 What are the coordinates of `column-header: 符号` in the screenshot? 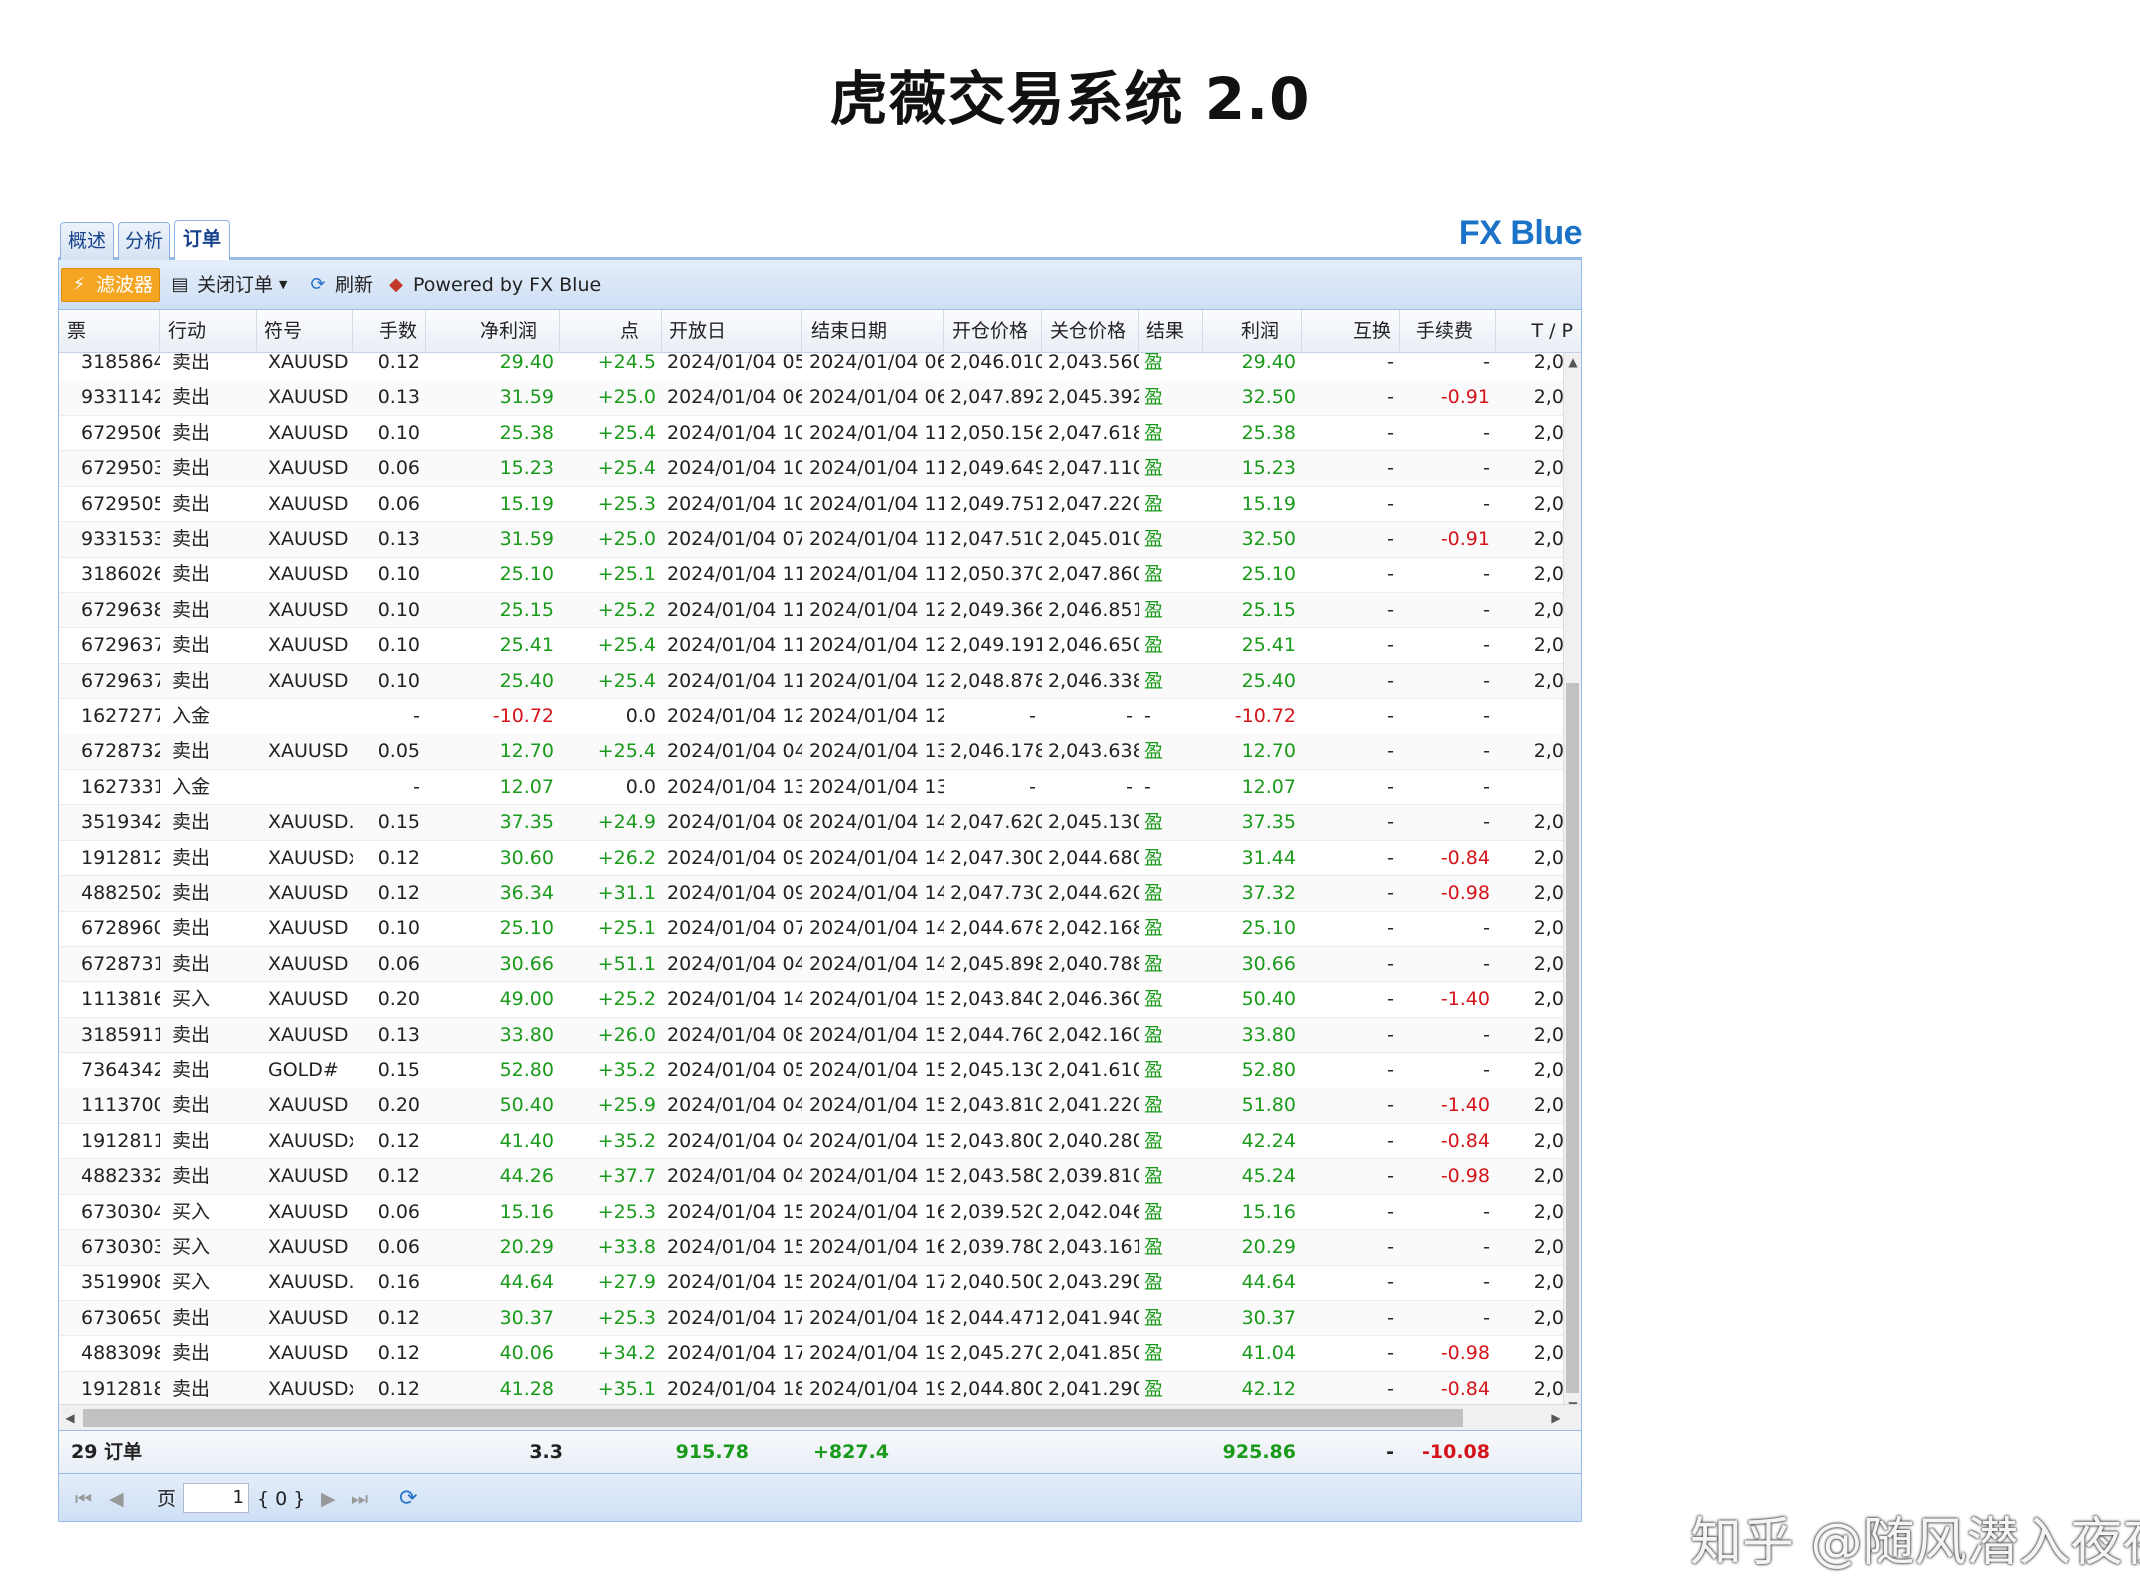 It's located at (304, 331).